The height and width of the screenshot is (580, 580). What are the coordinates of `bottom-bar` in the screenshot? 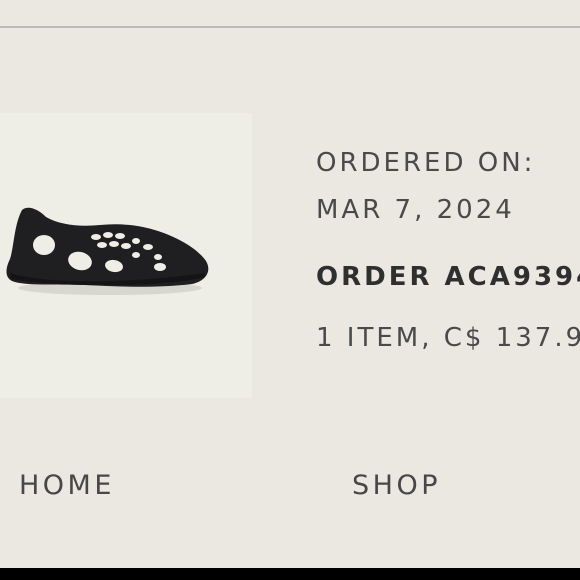 It's located at (290, 574).